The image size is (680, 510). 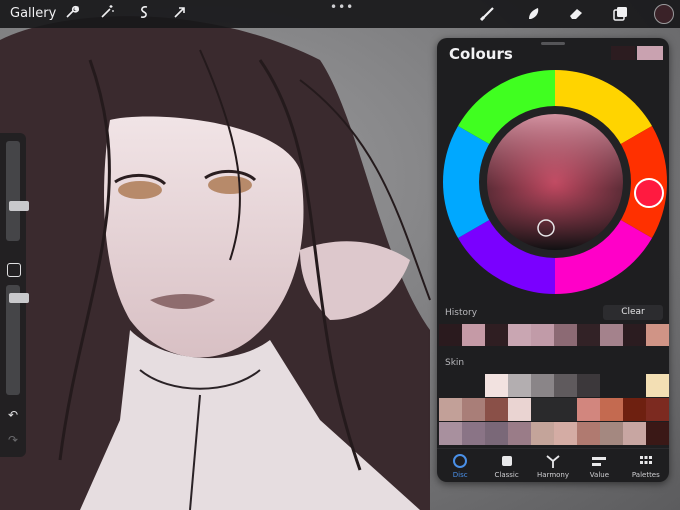 I want to click on panel-drag-handle, so click(x=553, y=43).